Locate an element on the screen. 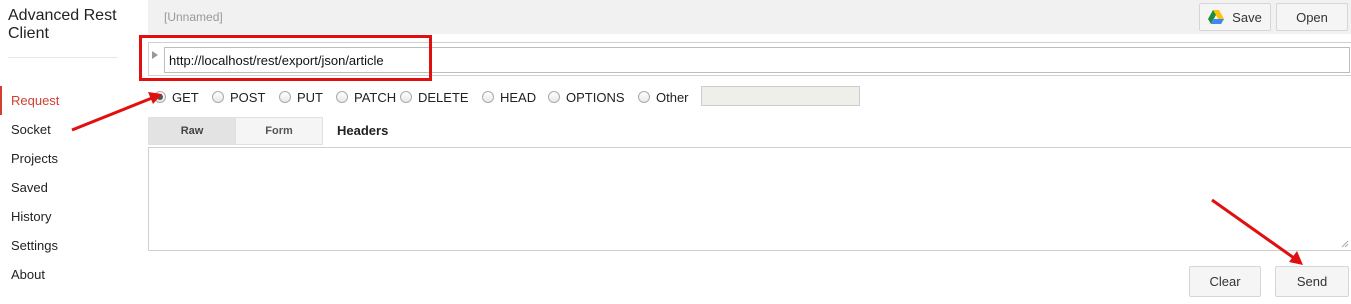 This screenshot has height=304, width=1351. method-get: GET is located at coordinates (176, 97).